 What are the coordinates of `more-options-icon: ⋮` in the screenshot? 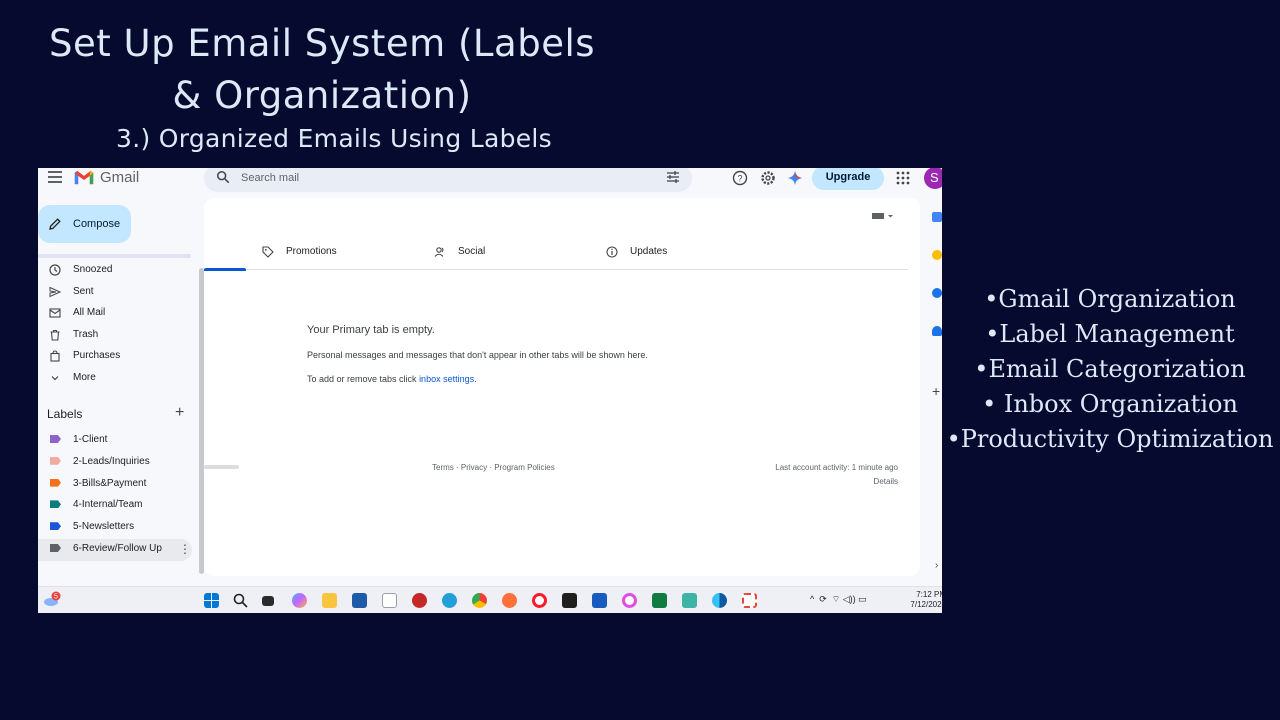 It's located at (185, 549).